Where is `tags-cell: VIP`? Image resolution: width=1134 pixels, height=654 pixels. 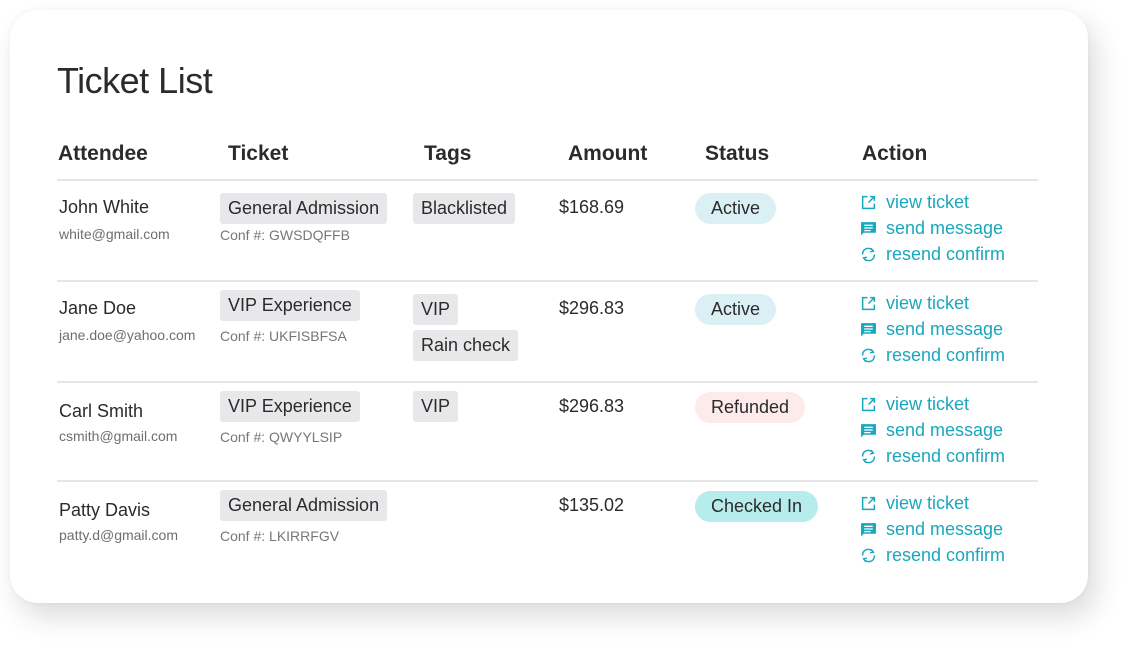
tags-cell: VIP is located at coordinates (486, 431).